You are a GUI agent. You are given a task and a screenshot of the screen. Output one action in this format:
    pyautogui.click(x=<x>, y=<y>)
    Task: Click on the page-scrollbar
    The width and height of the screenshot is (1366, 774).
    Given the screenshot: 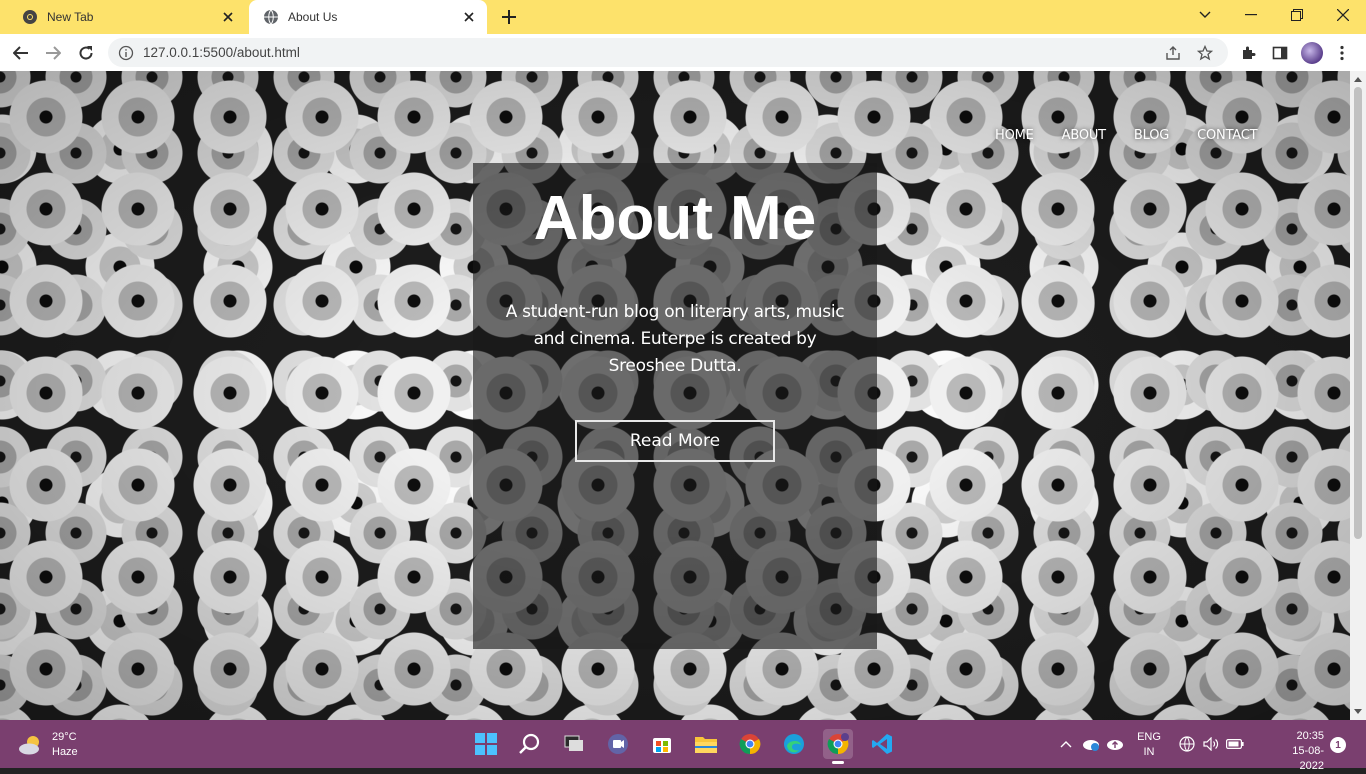 What is the action you would take?
    pyautogui.click(x=1358, y=395)
    